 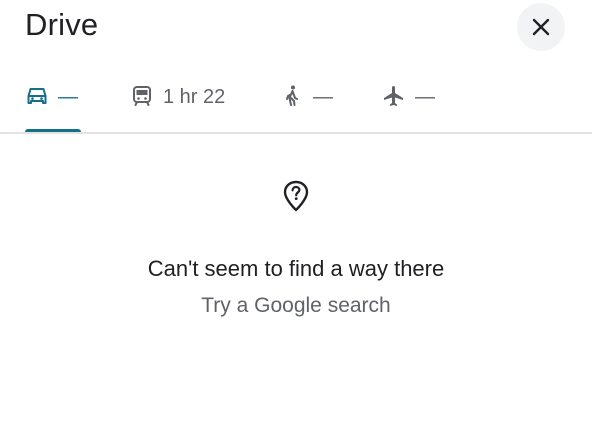 I want to click on tabs-divider, so click(x=296, y=133).